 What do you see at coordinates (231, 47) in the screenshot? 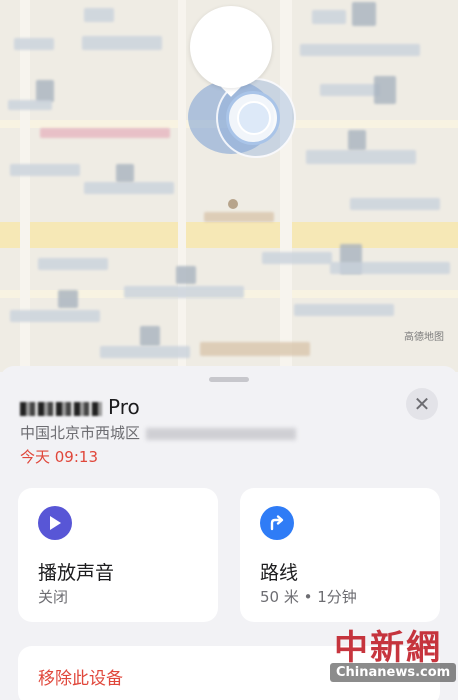
I see `device-pin-bubble` at bounding box center [231, 47].